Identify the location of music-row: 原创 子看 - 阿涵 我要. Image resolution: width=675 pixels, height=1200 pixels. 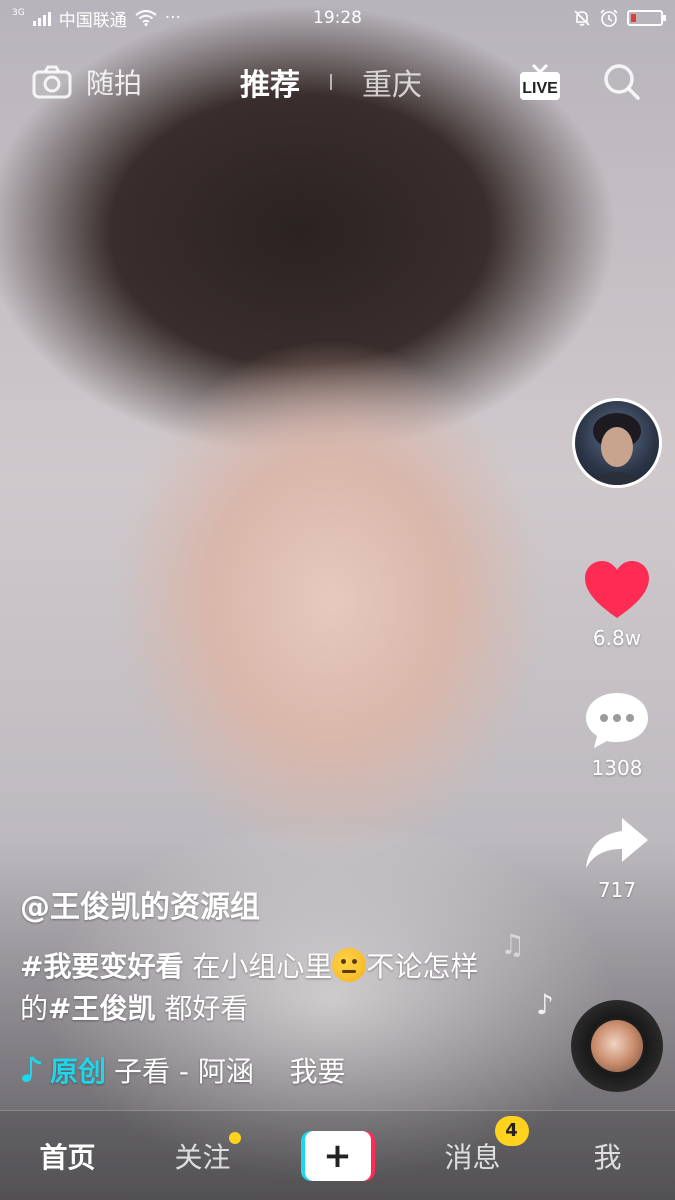
(183, 1070).